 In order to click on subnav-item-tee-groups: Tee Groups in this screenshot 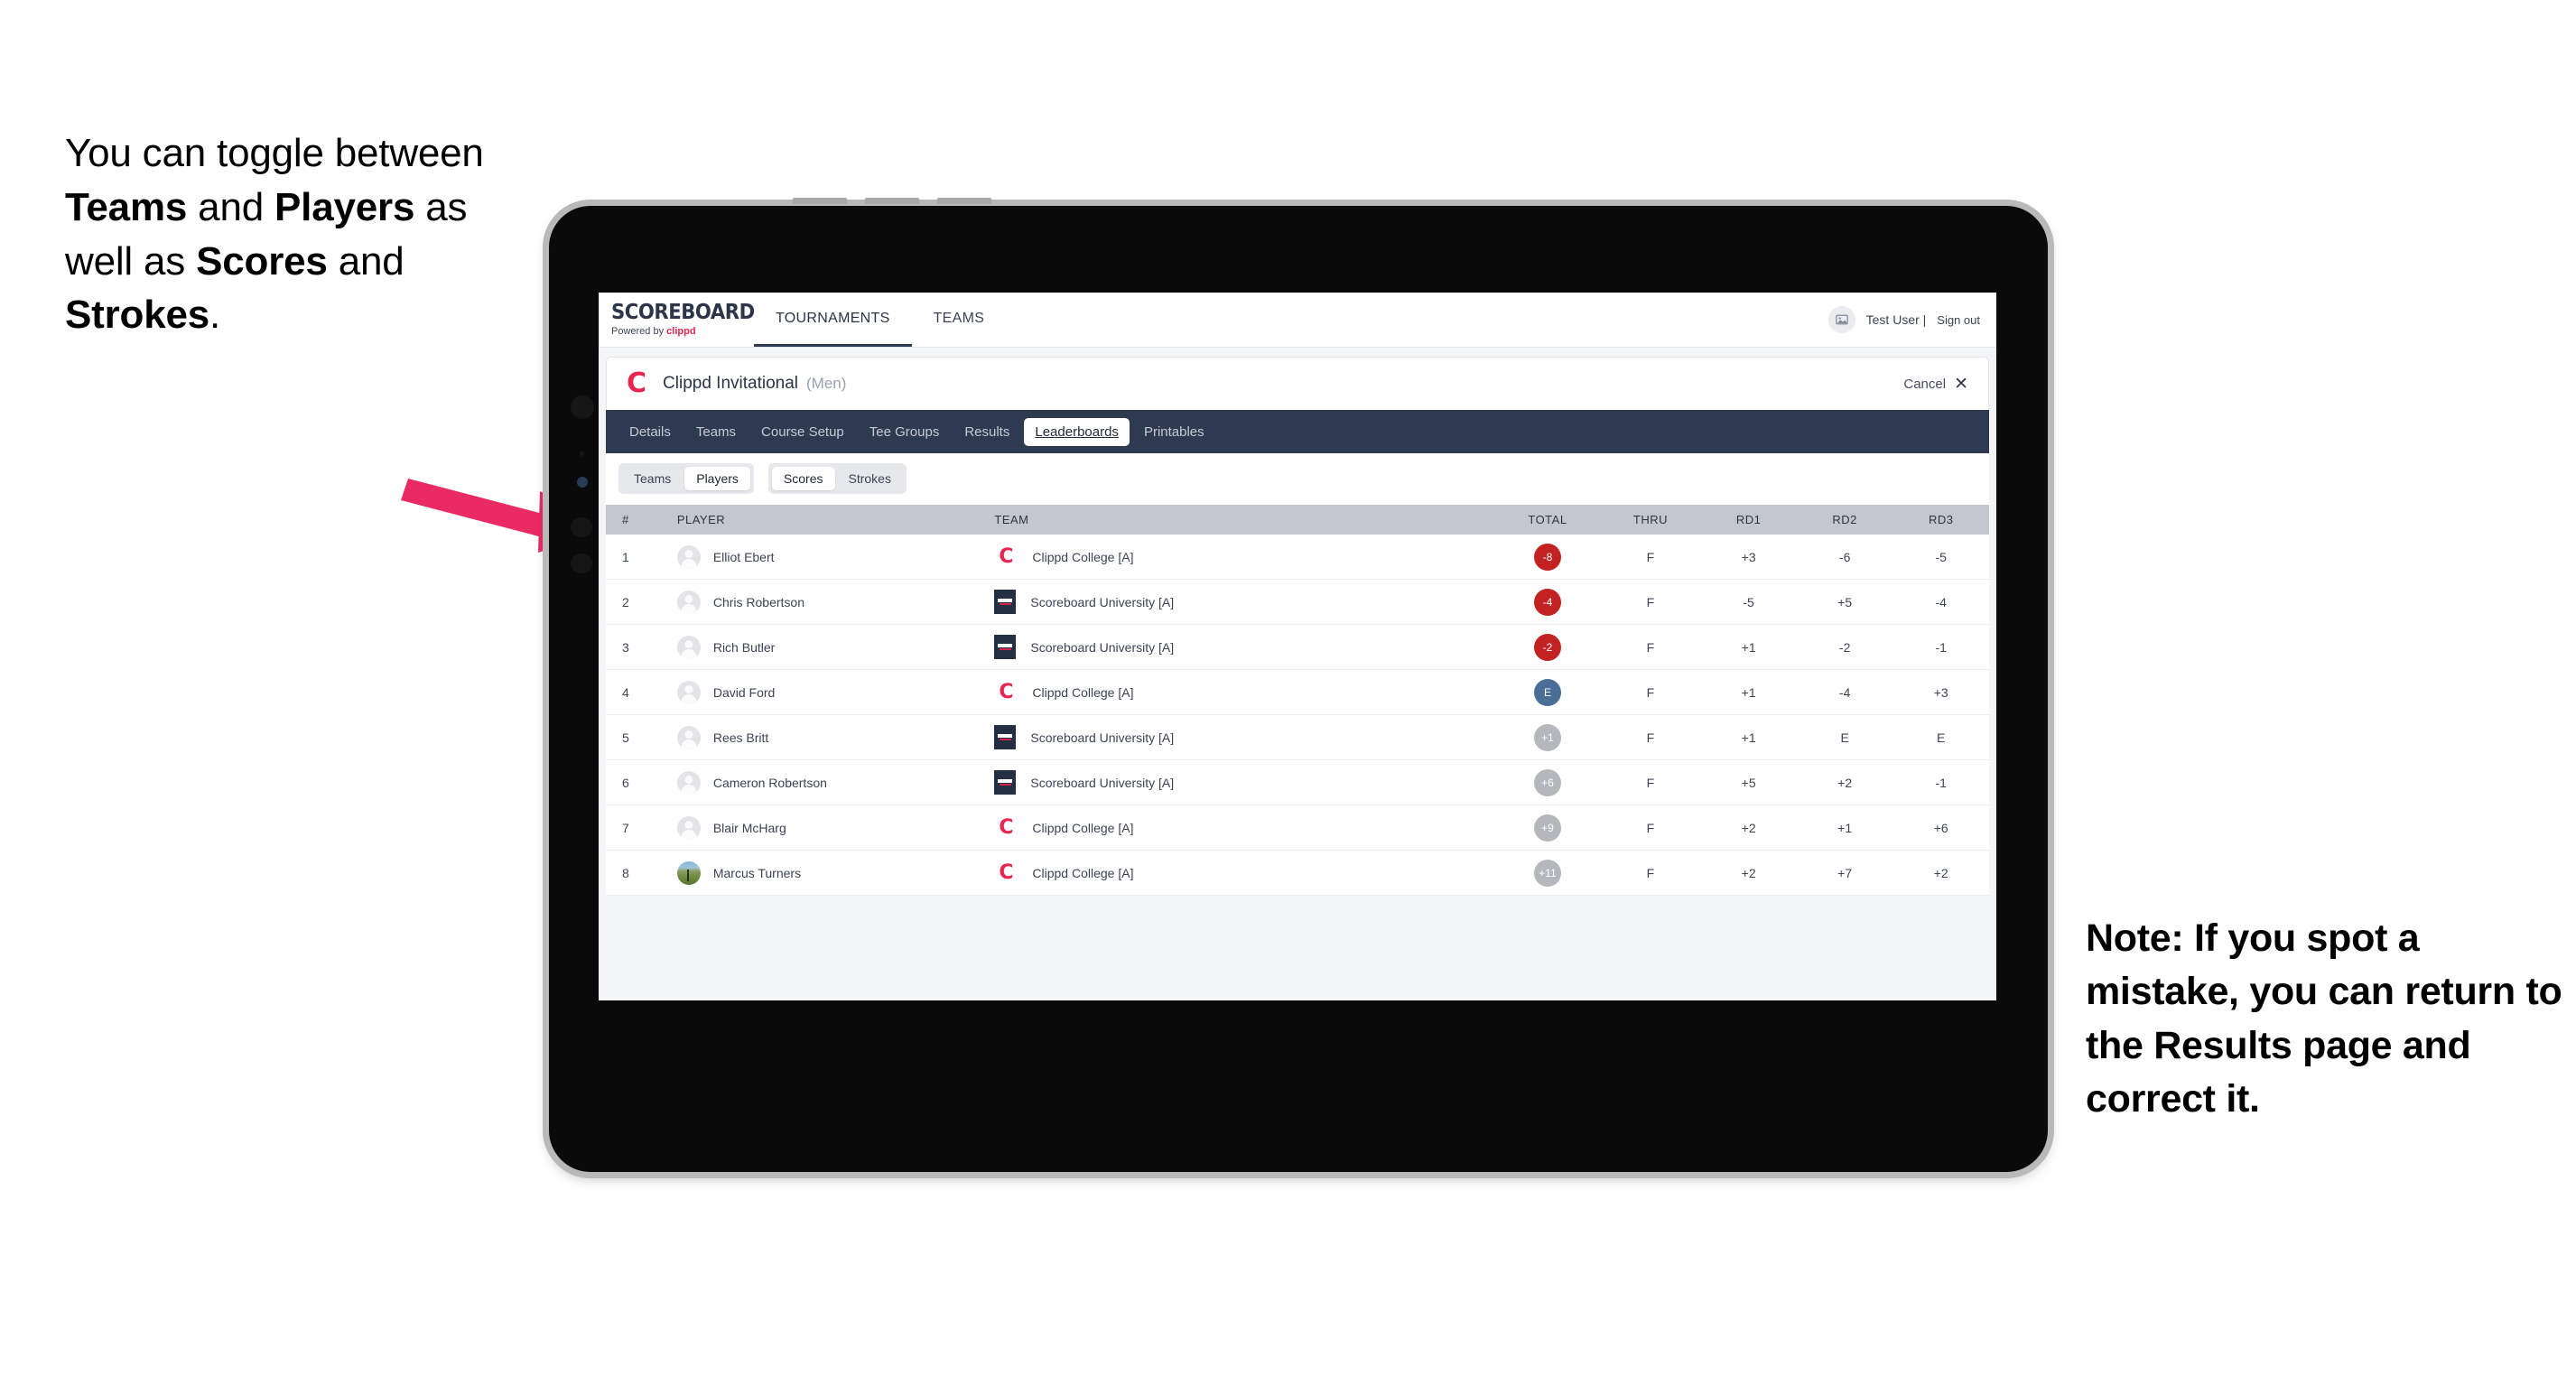, I will do `click(905, 432)`.